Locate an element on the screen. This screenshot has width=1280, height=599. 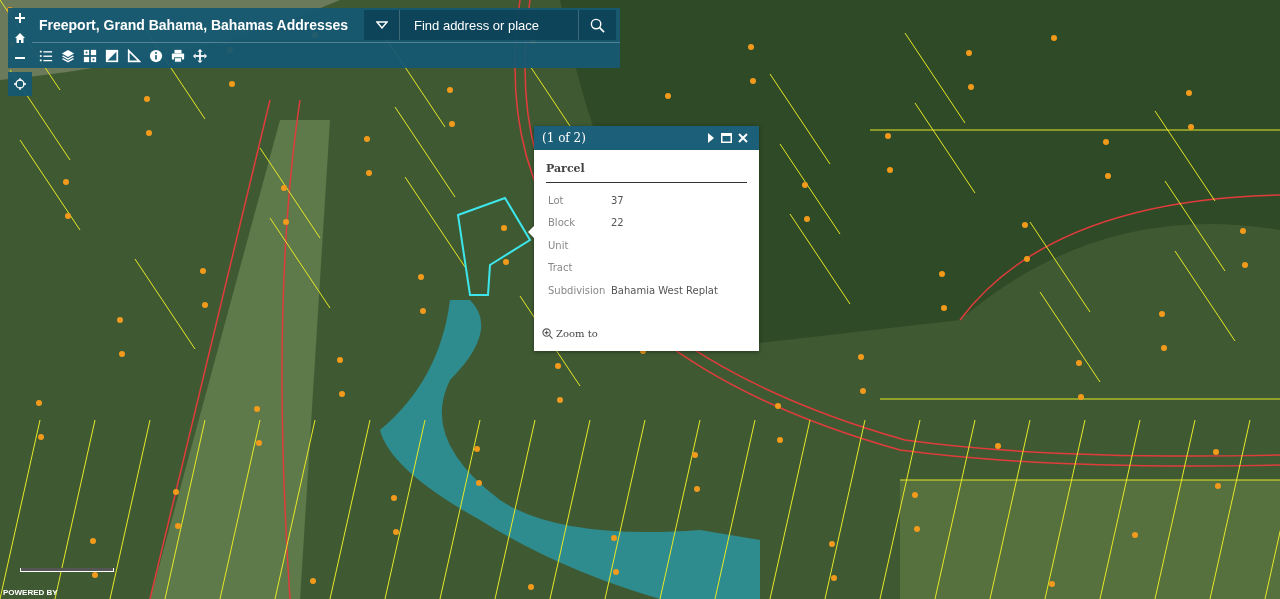
close-icon is located at coordinates (743, 138).